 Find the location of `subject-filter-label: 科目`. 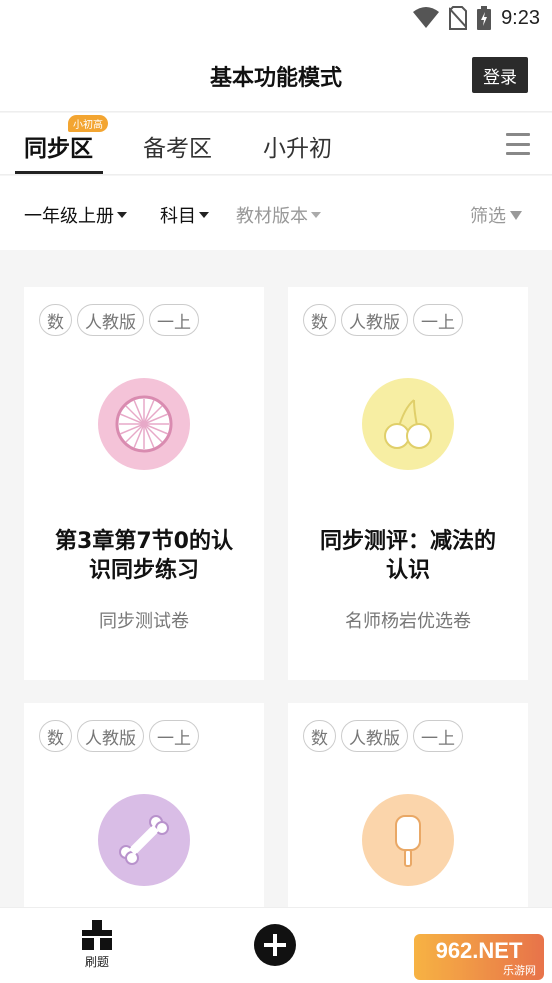

subject-filter-label: 科目 is located at coordinates (178, 216).